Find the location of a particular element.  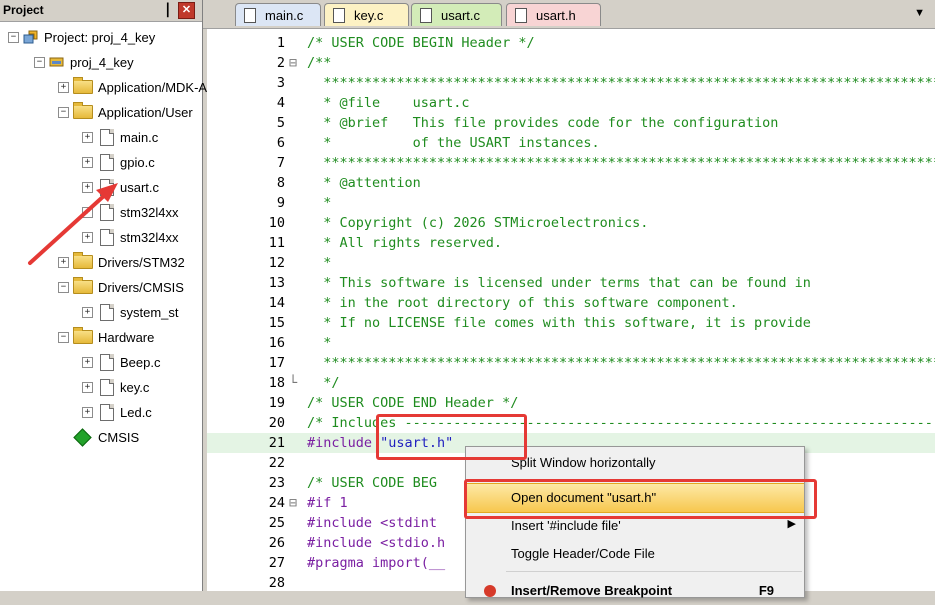

pin-icon: ▕ is located at coordinates (163, 10).